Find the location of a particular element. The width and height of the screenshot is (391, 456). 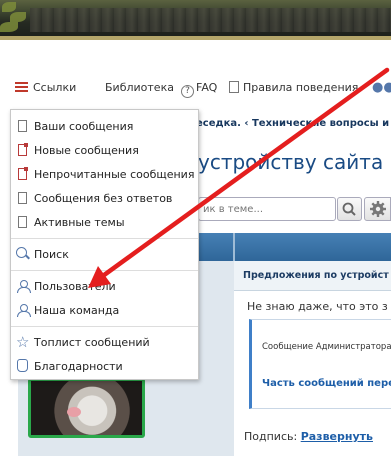

forum-banner is located at coordinates (195, 20).